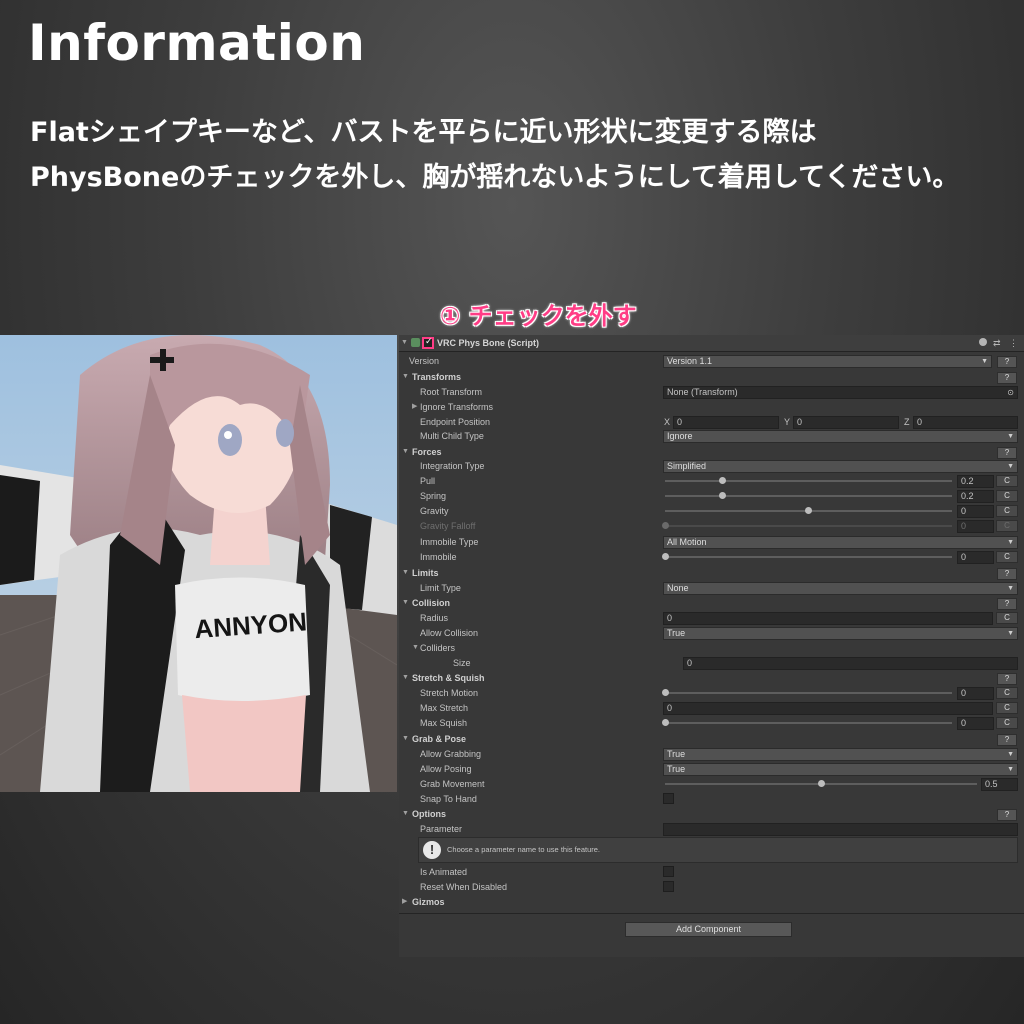 This screenshot has width=1024, height=1024. I want to click on integration-type-value: Simplified, so click(687, 466).